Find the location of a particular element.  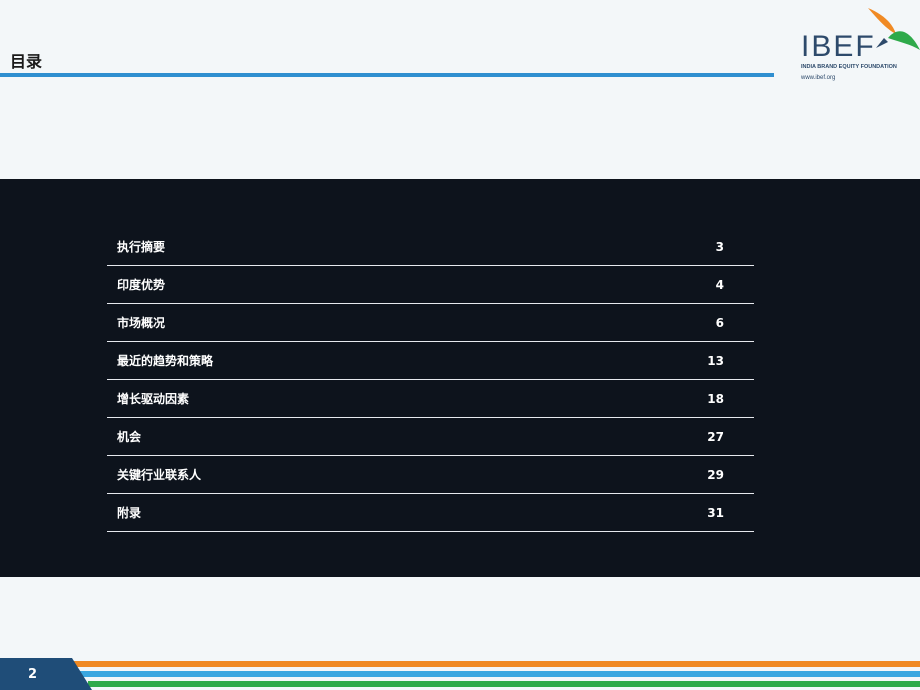

footer: 2 is located at coordinates (460, 674).